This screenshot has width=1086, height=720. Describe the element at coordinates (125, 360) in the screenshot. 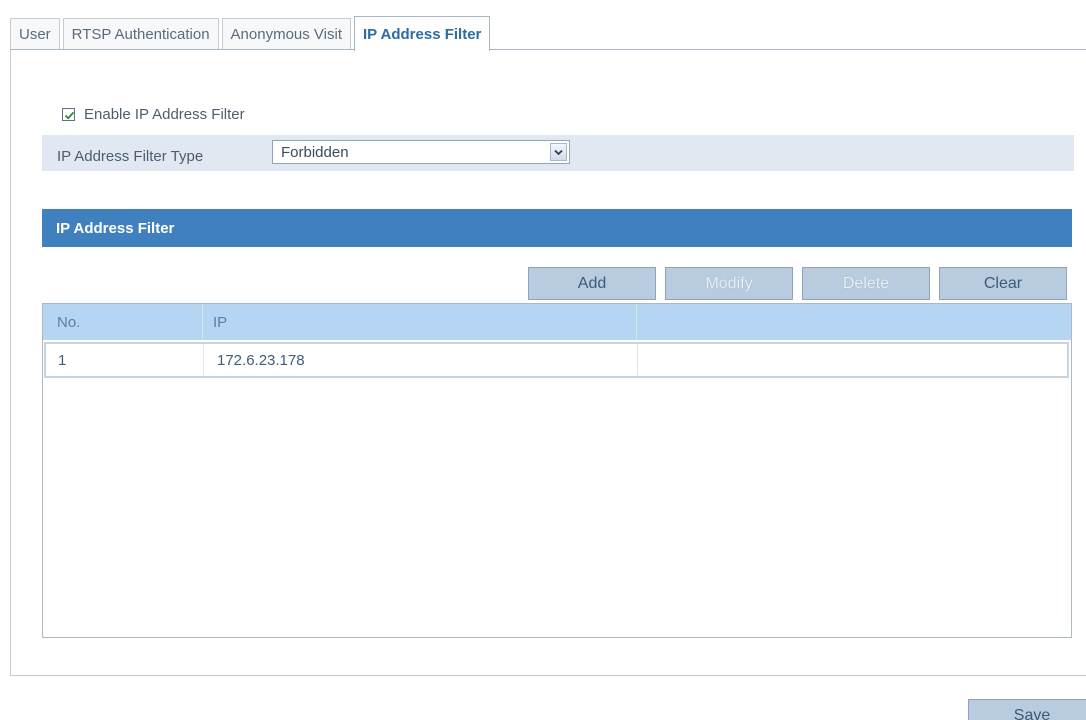

I see `cell-no: 1` at that location.